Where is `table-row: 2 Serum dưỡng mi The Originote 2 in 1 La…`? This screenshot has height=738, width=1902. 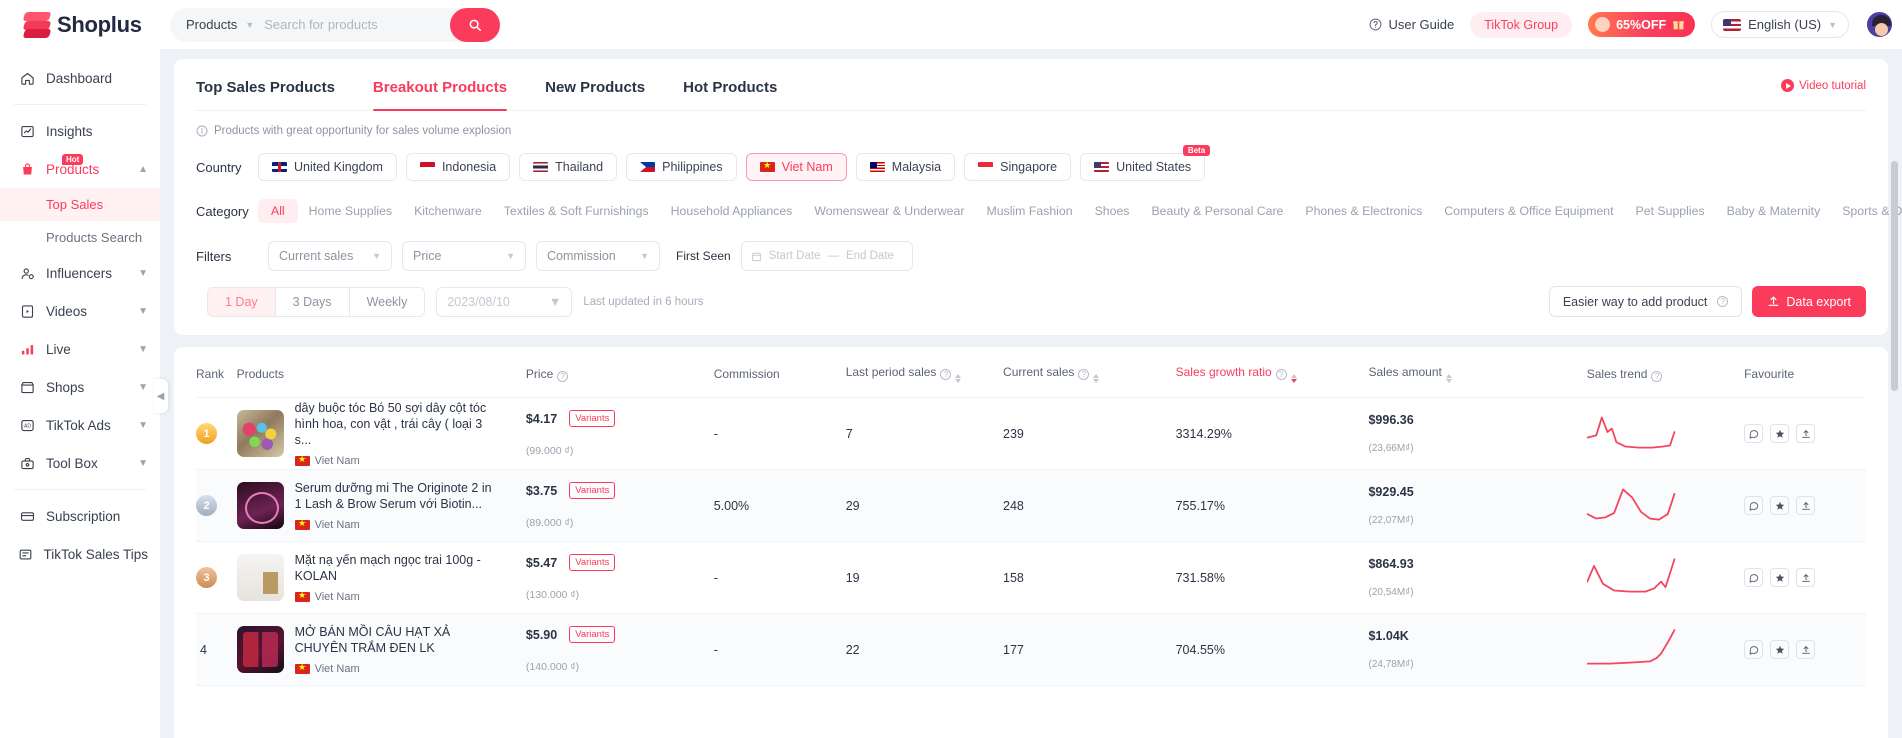
table-row: 2 Serum dưỡng mi The Originote 2 in 1 La… is located at coordinates (1031, 505).